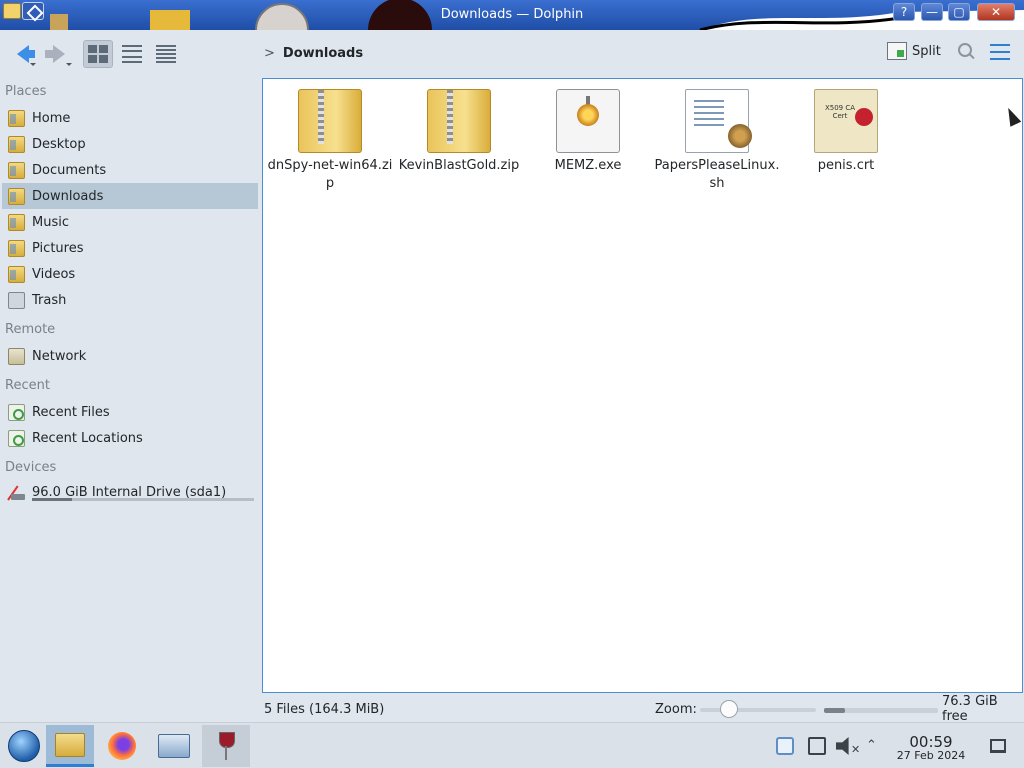 This screenshot has width=1024, height=768. I want to click on file-name: PapersPleaseLinux.sh, so click(717, 174).